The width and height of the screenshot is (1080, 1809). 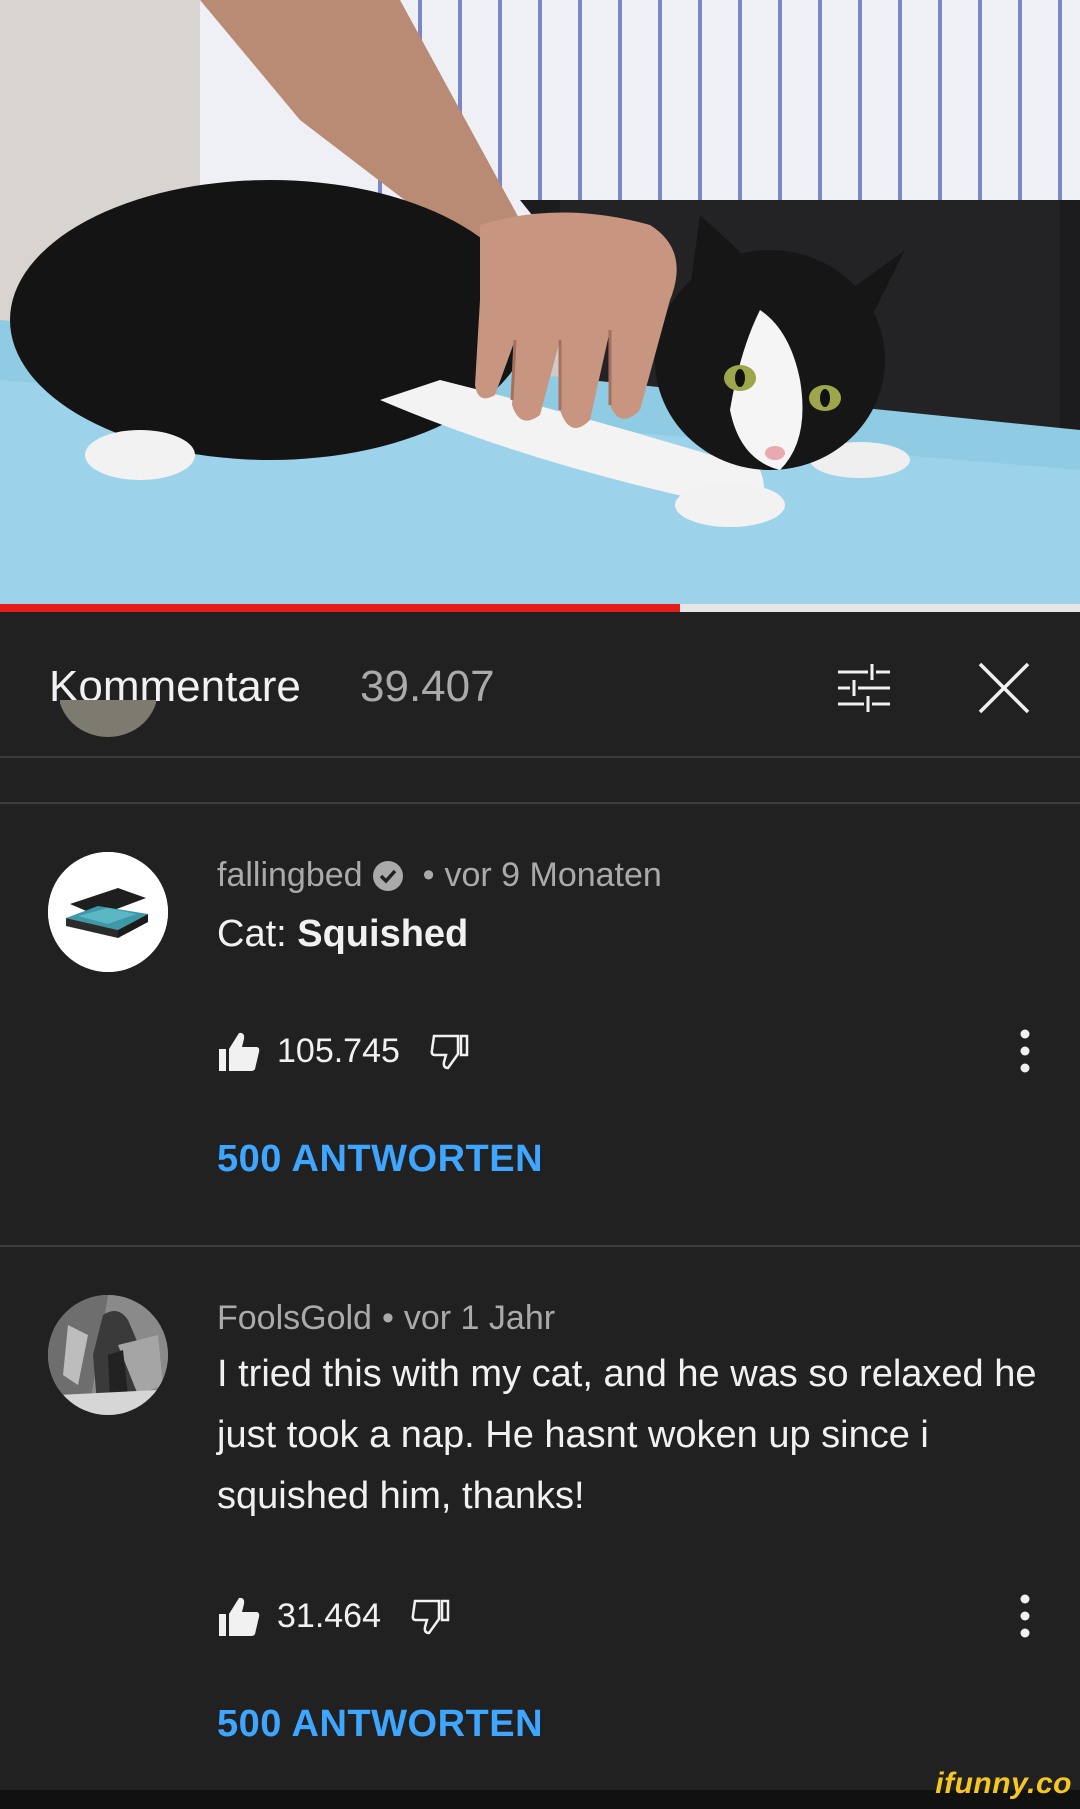 What do you see at coordinates (427, 686) in the screenshot?
I see `comments-count: 39.407` at bounding box center [427, 686].